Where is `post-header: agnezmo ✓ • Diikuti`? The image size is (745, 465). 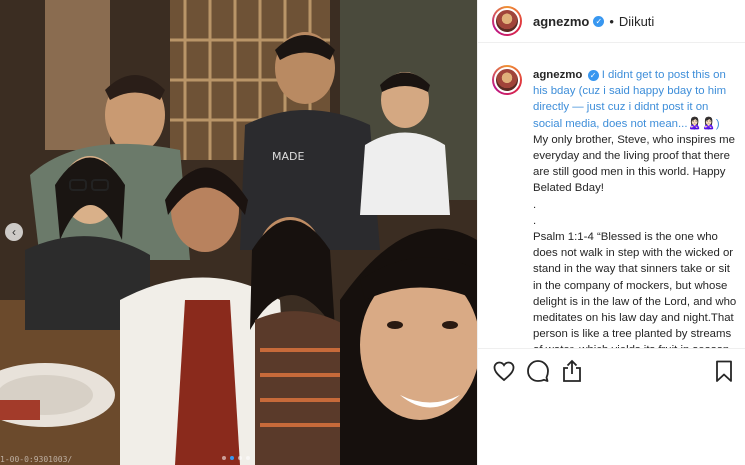 post-header: agnezmo ✓ • Diikuti is located at coordinates (611, 21).